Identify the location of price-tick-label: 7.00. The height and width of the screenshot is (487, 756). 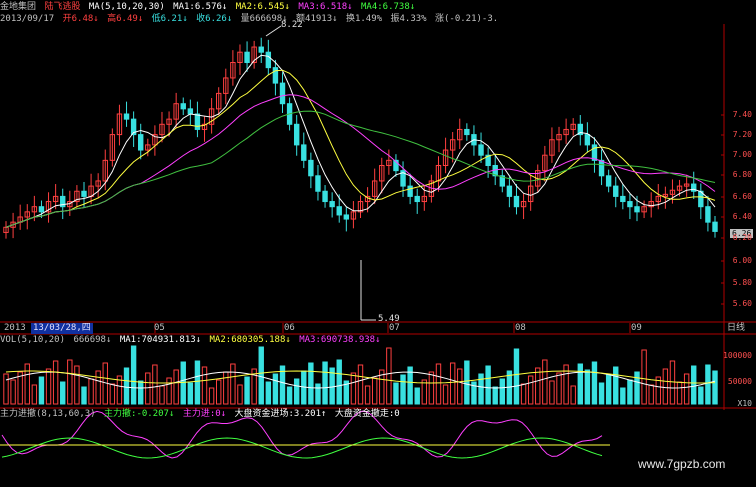
(742, 154).